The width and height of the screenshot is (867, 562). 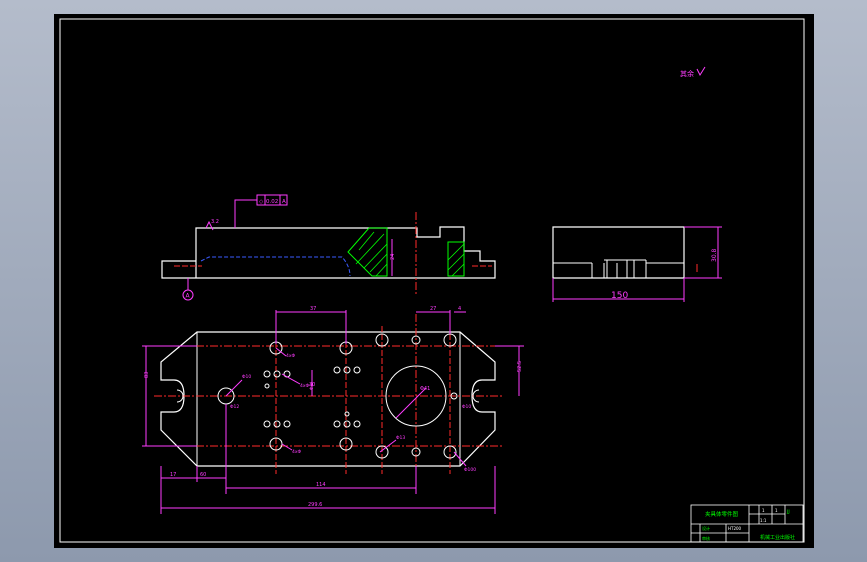 What do you see at coordinates (215, 222) in the screenshot?
I see `front-roughness-value: 3.2` at bounding box center [215, 222].